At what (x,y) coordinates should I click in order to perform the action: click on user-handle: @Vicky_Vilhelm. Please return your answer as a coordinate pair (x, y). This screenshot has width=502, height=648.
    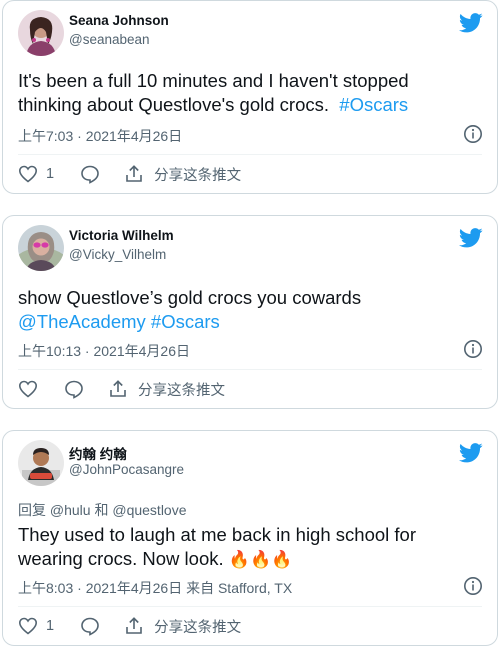
    Looking at the image, I should click on (117, 254).